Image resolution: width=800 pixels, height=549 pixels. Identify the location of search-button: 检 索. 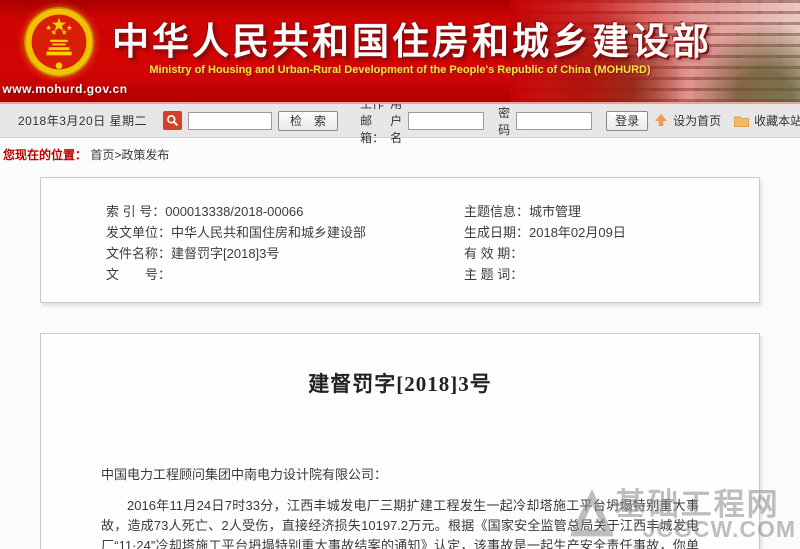
(308, 120).